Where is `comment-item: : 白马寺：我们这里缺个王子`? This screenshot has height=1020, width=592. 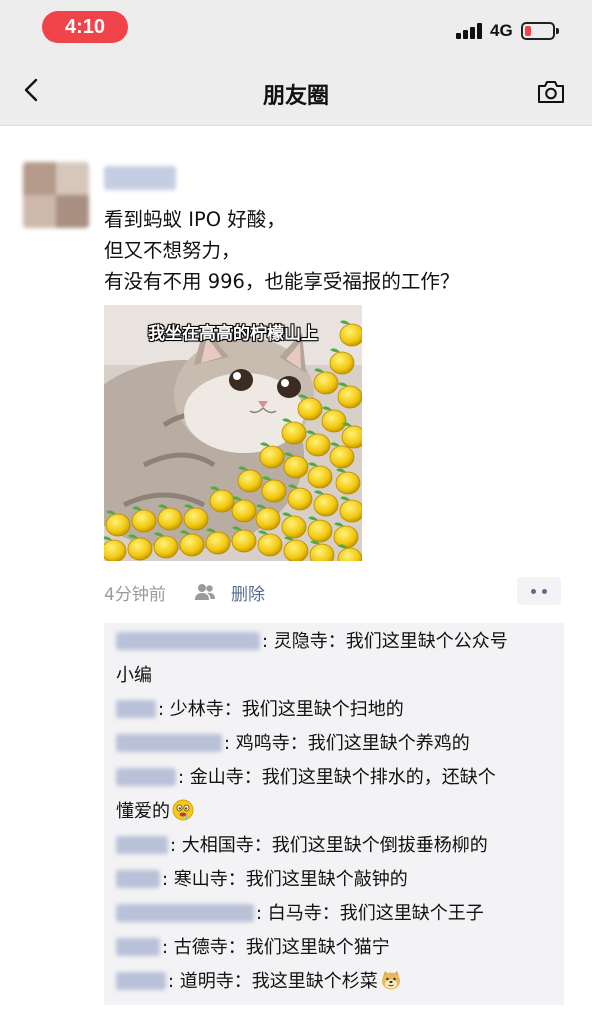
comment-item: : 白马寺：我们这里缺个王子 is located at coordinates (335, 914).